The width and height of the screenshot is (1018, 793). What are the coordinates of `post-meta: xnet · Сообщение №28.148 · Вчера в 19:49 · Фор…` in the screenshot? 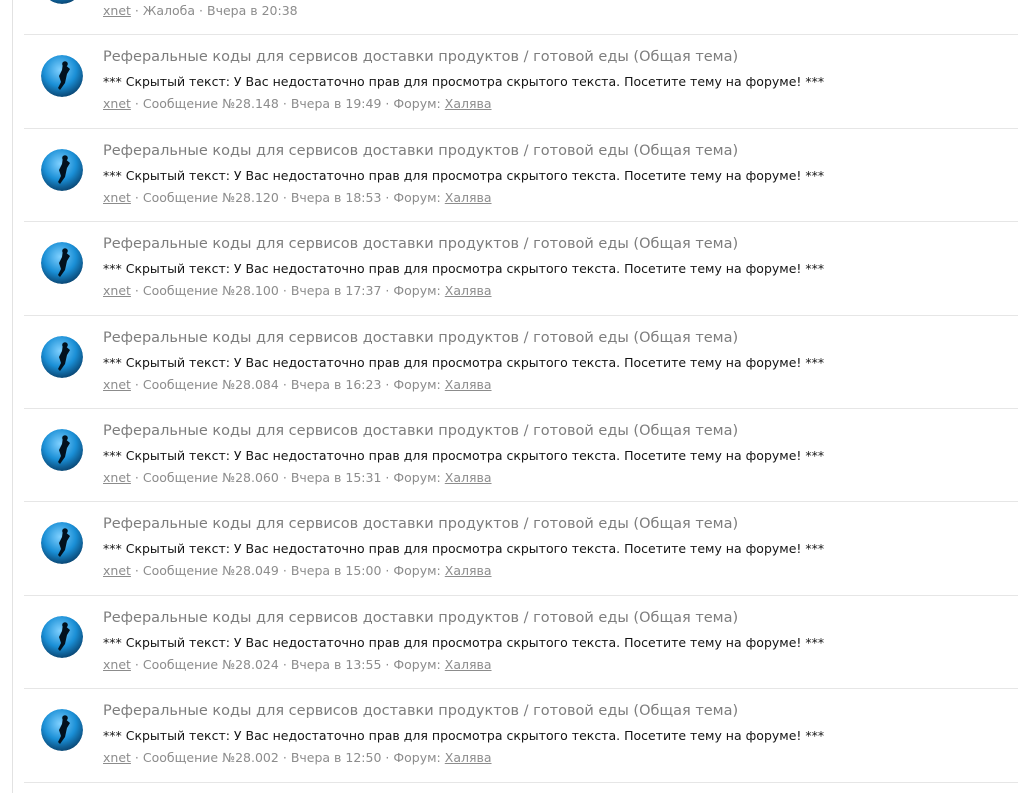 It's located at (297, 104).